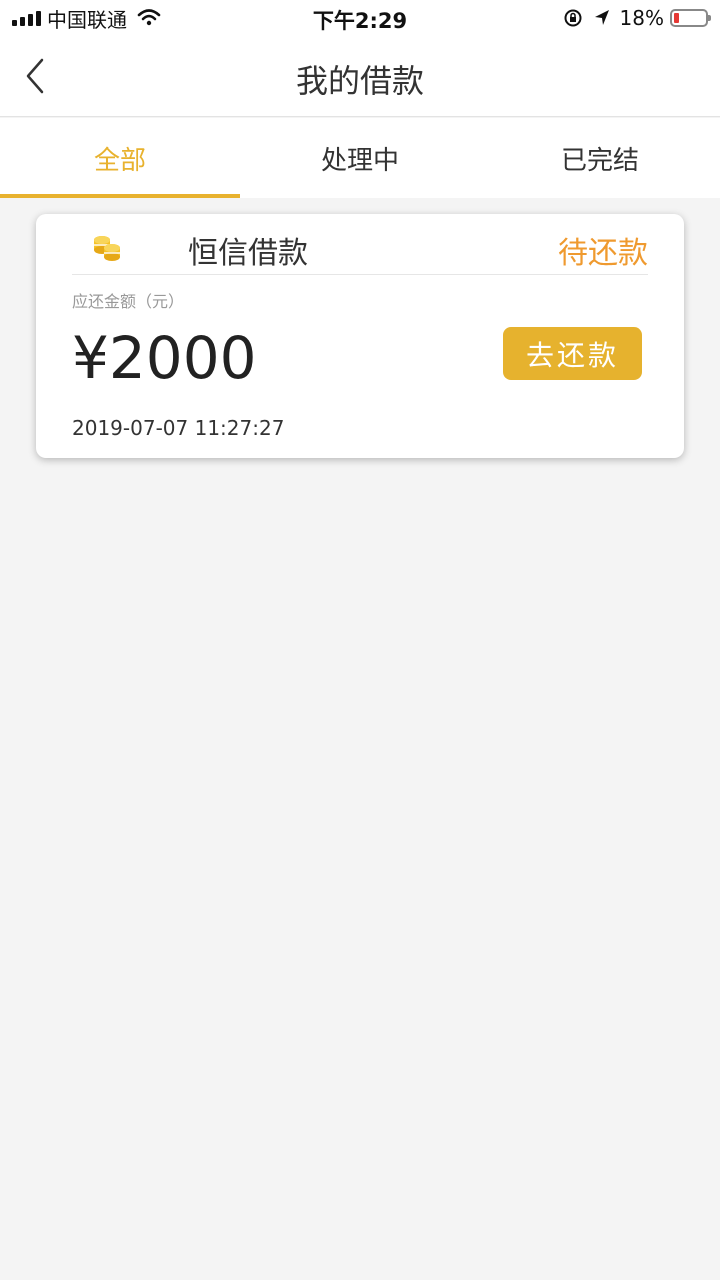 The height and width of the screenshot is (1280, 720). I want to click on status-bar: 中国联通 下午2:29 18%, so click(360, 18).